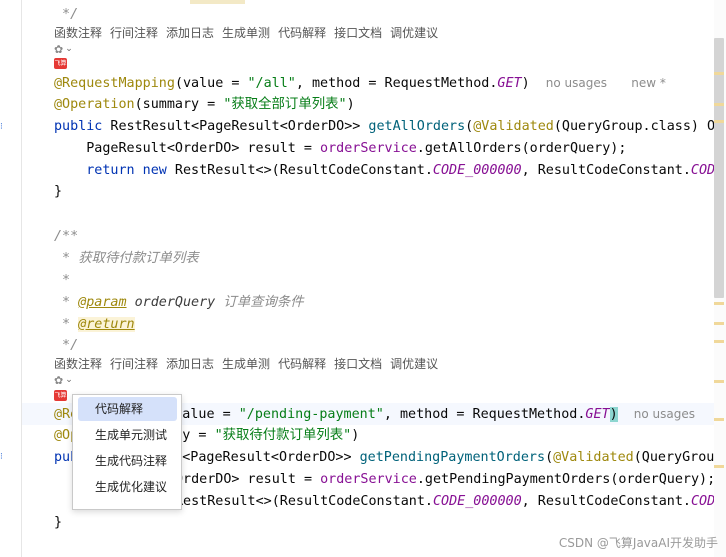 The image size is (726, 557). I want to click on editor-gutter: ⁝ ⁝, so click(11, 278).